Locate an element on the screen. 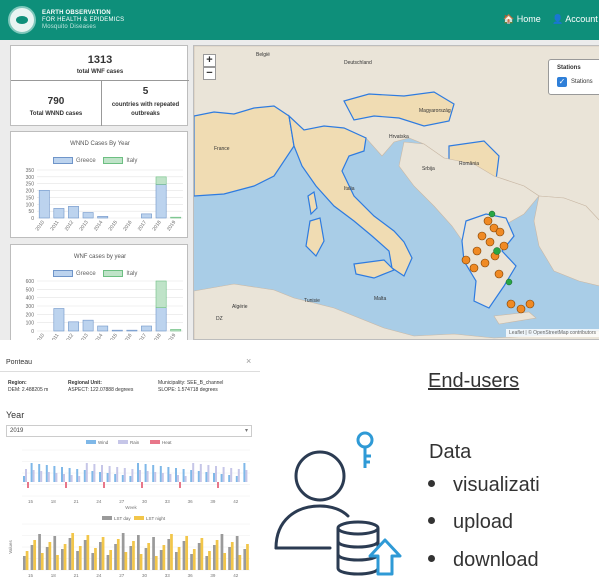 Image resolution: width=599 pixels, height=582 pixels. logo-icon is located at coordinates (22, 20).